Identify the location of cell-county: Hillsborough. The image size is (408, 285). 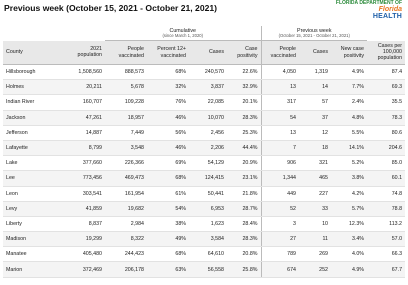
(34, 72).